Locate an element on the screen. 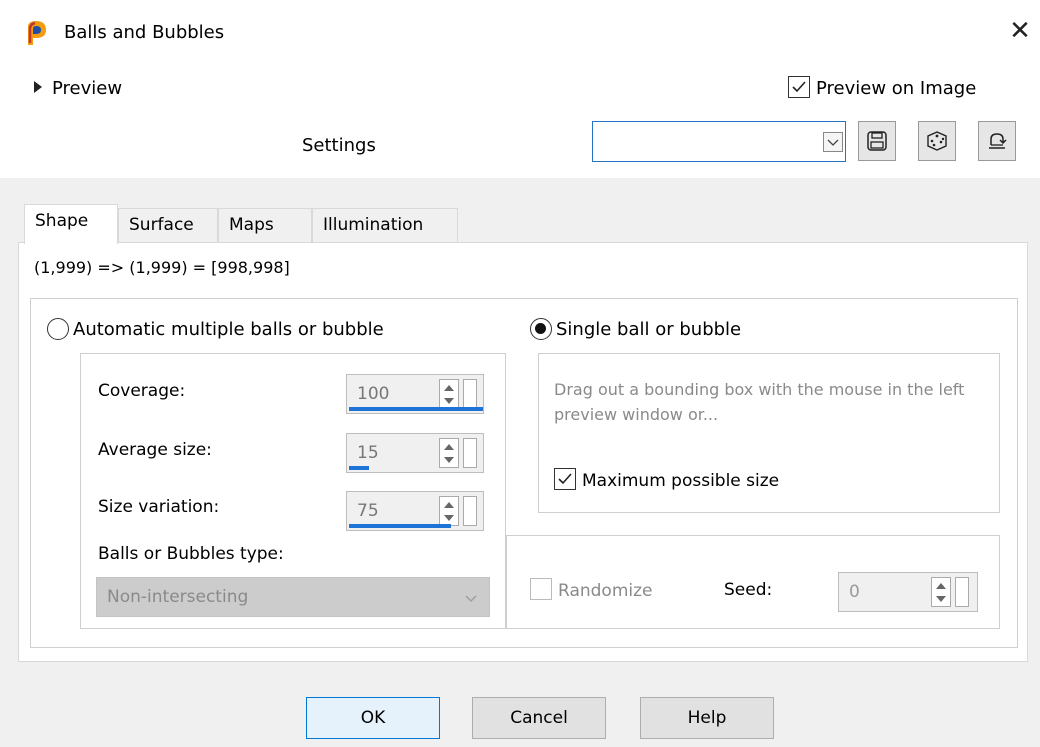  tab-shape: Shape is located at coordinates (71, 224).